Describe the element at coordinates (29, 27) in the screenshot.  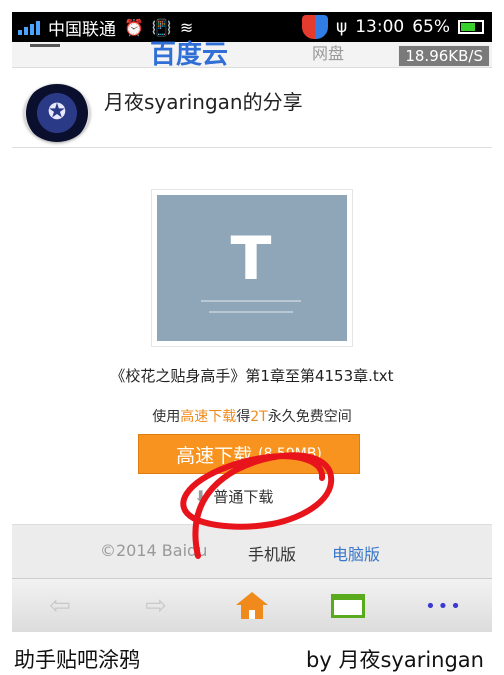
I see `signal-icon` at that location.